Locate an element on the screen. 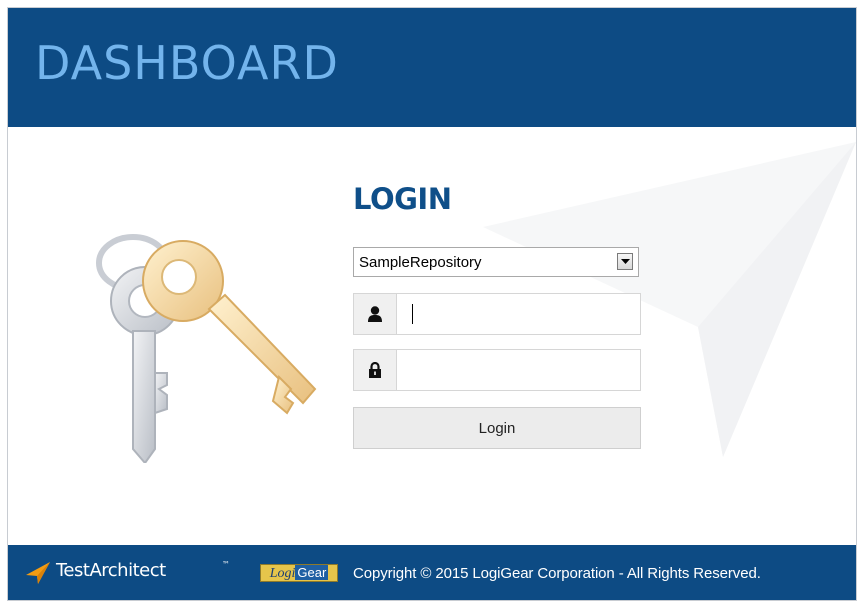  username-field is located at coordinates (497, 314).